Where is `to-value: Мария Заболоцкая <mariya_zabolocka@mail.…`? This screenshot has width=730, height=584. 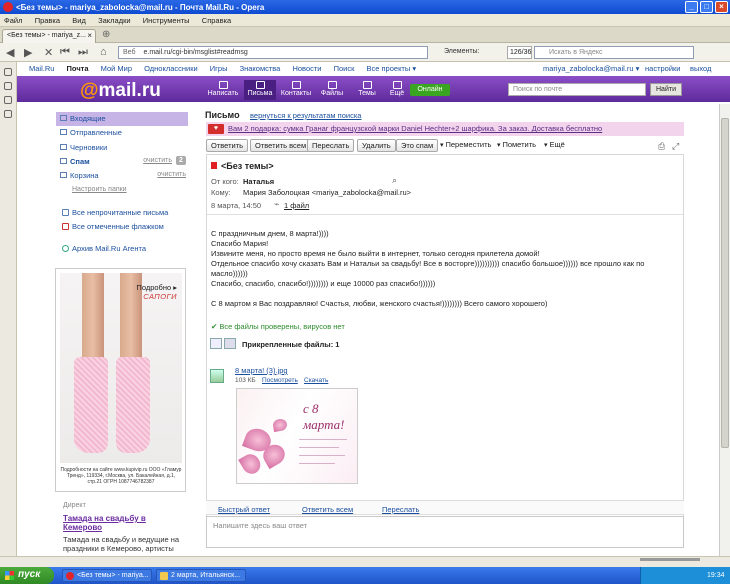 to-value: Мария Заболоцкая <mariya_zabolocka@mail.… is located at coordinates (327, 192).